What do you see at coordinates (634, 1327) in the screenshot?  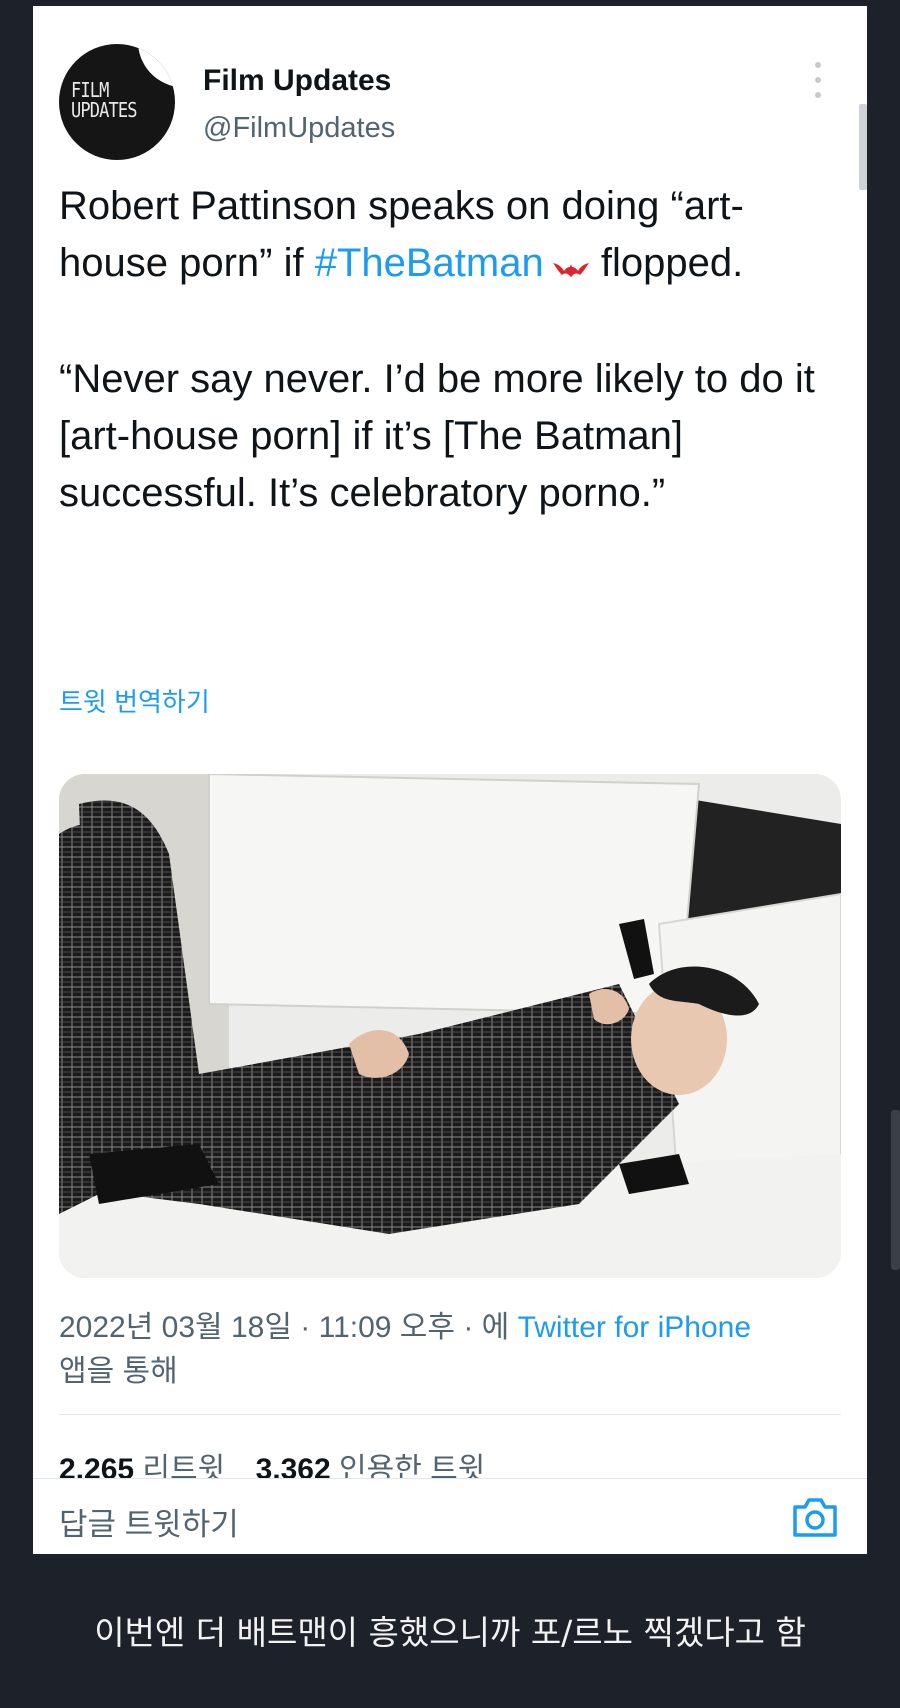 I see `tweet-source-link: Twitter for iPhone` at bounding box center [634, 1327].